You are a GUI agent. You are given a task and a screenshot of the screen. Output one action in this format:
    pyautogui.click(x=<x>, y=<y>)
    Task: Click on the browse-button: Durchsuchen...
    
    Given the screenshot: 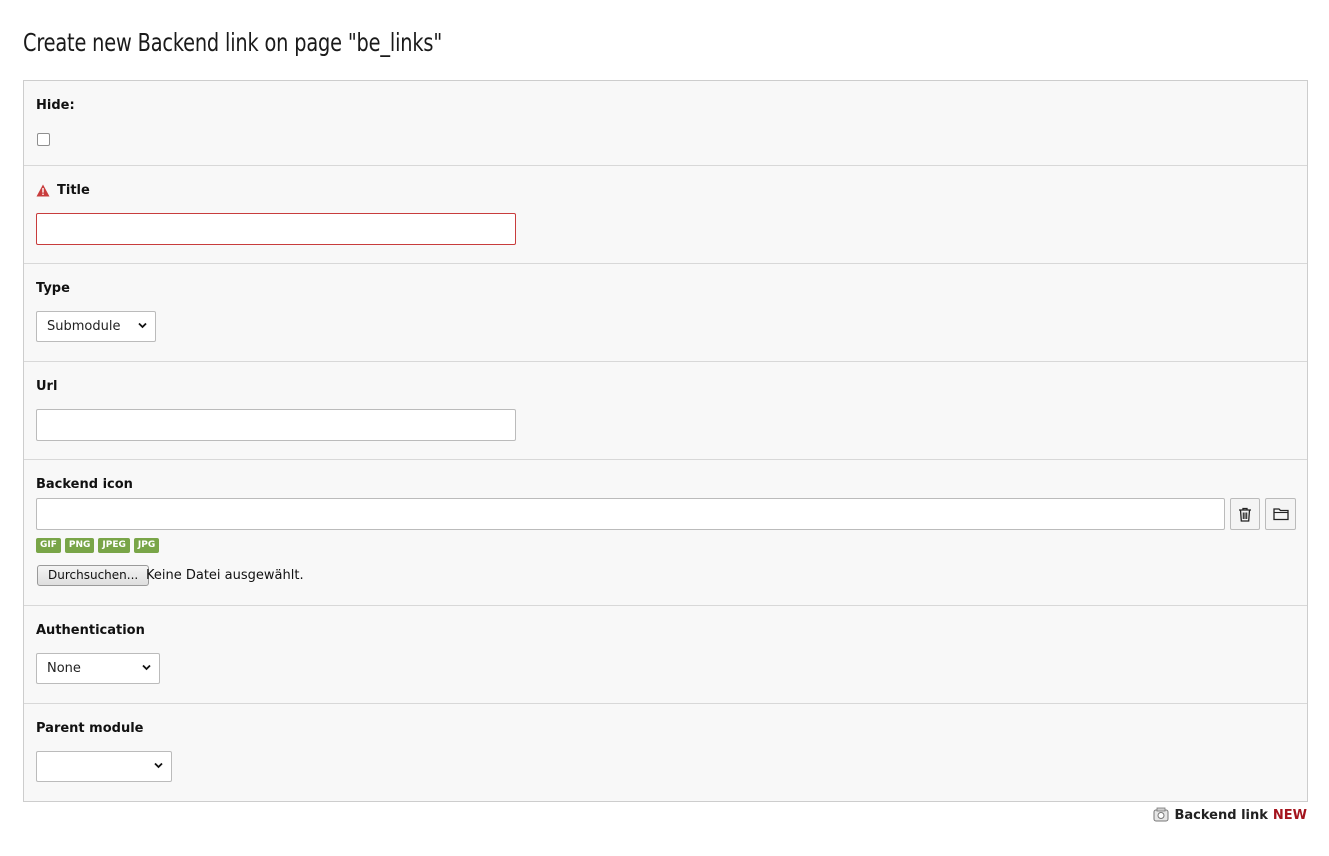 What is the action you would take?
    pyautogui.click(x=93, y=575)
    